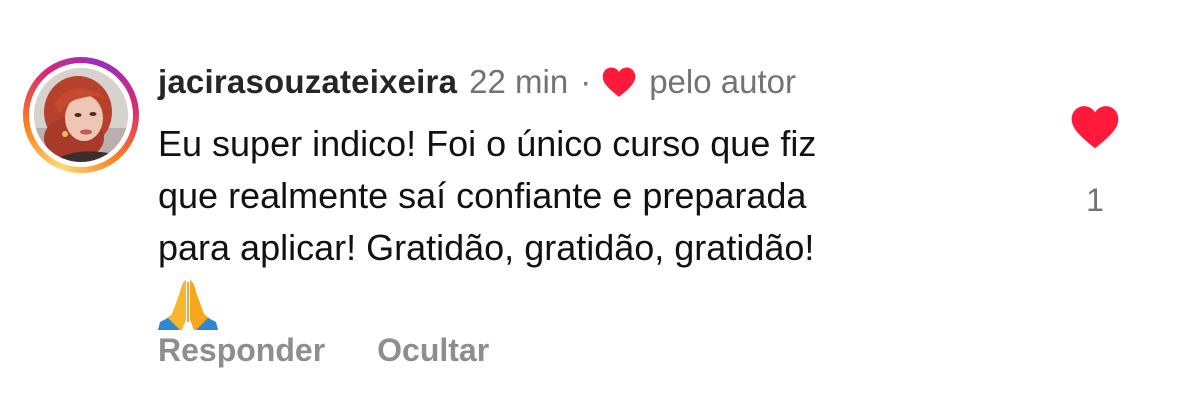 The height and width of the screenshot is (404, 1179). I want to click on avatar, so click(81, 115).